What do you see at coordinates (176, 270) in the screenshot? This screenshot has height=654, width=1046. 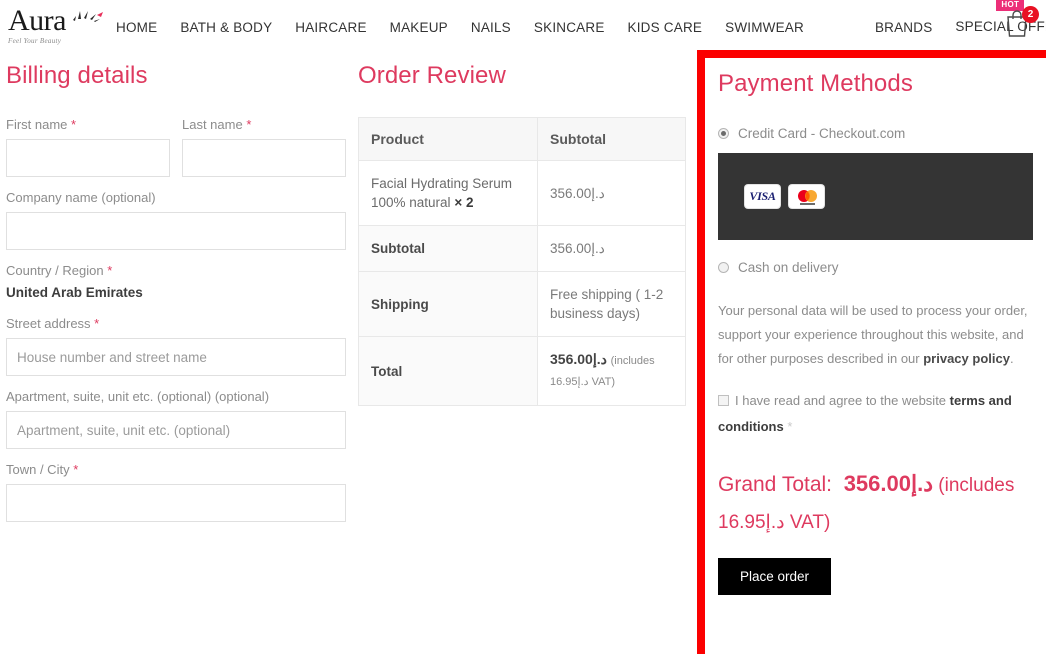 I see `country-label: Country / Region *` at bounding box center [176, 270].